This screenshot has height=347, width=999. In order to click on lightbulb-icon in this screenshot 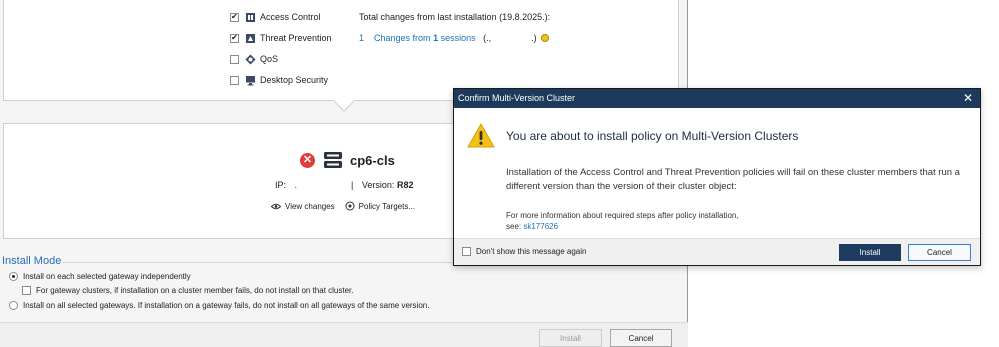, I will do `click(545, 38)`.